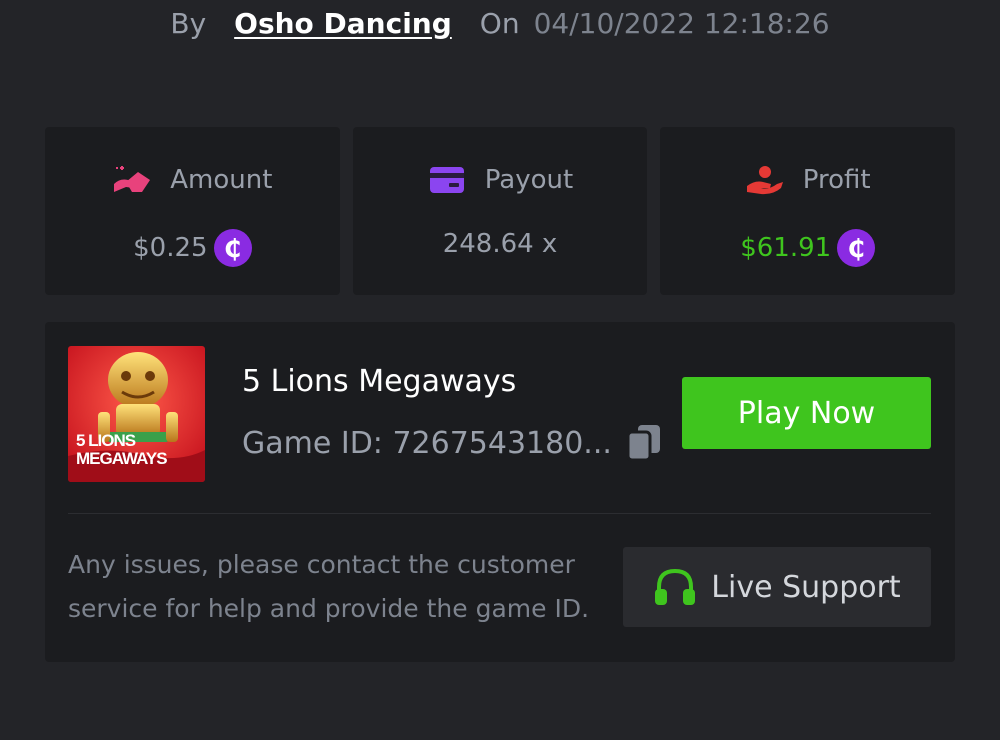 The width and height of the screenshot is (1000, 740). I want to click on thumb-text-line1: 5 LIONS, so click(106, 440).